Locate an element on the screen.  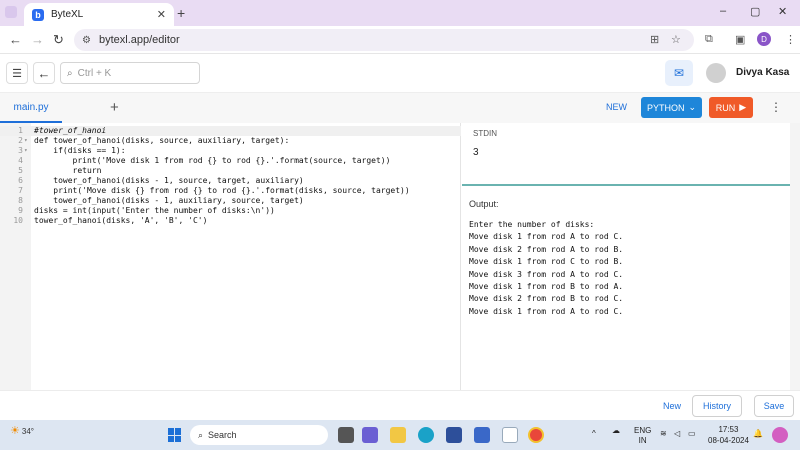
output-line: Move disk 3 from rod A to rod C. is located at coordinates (546, 274).